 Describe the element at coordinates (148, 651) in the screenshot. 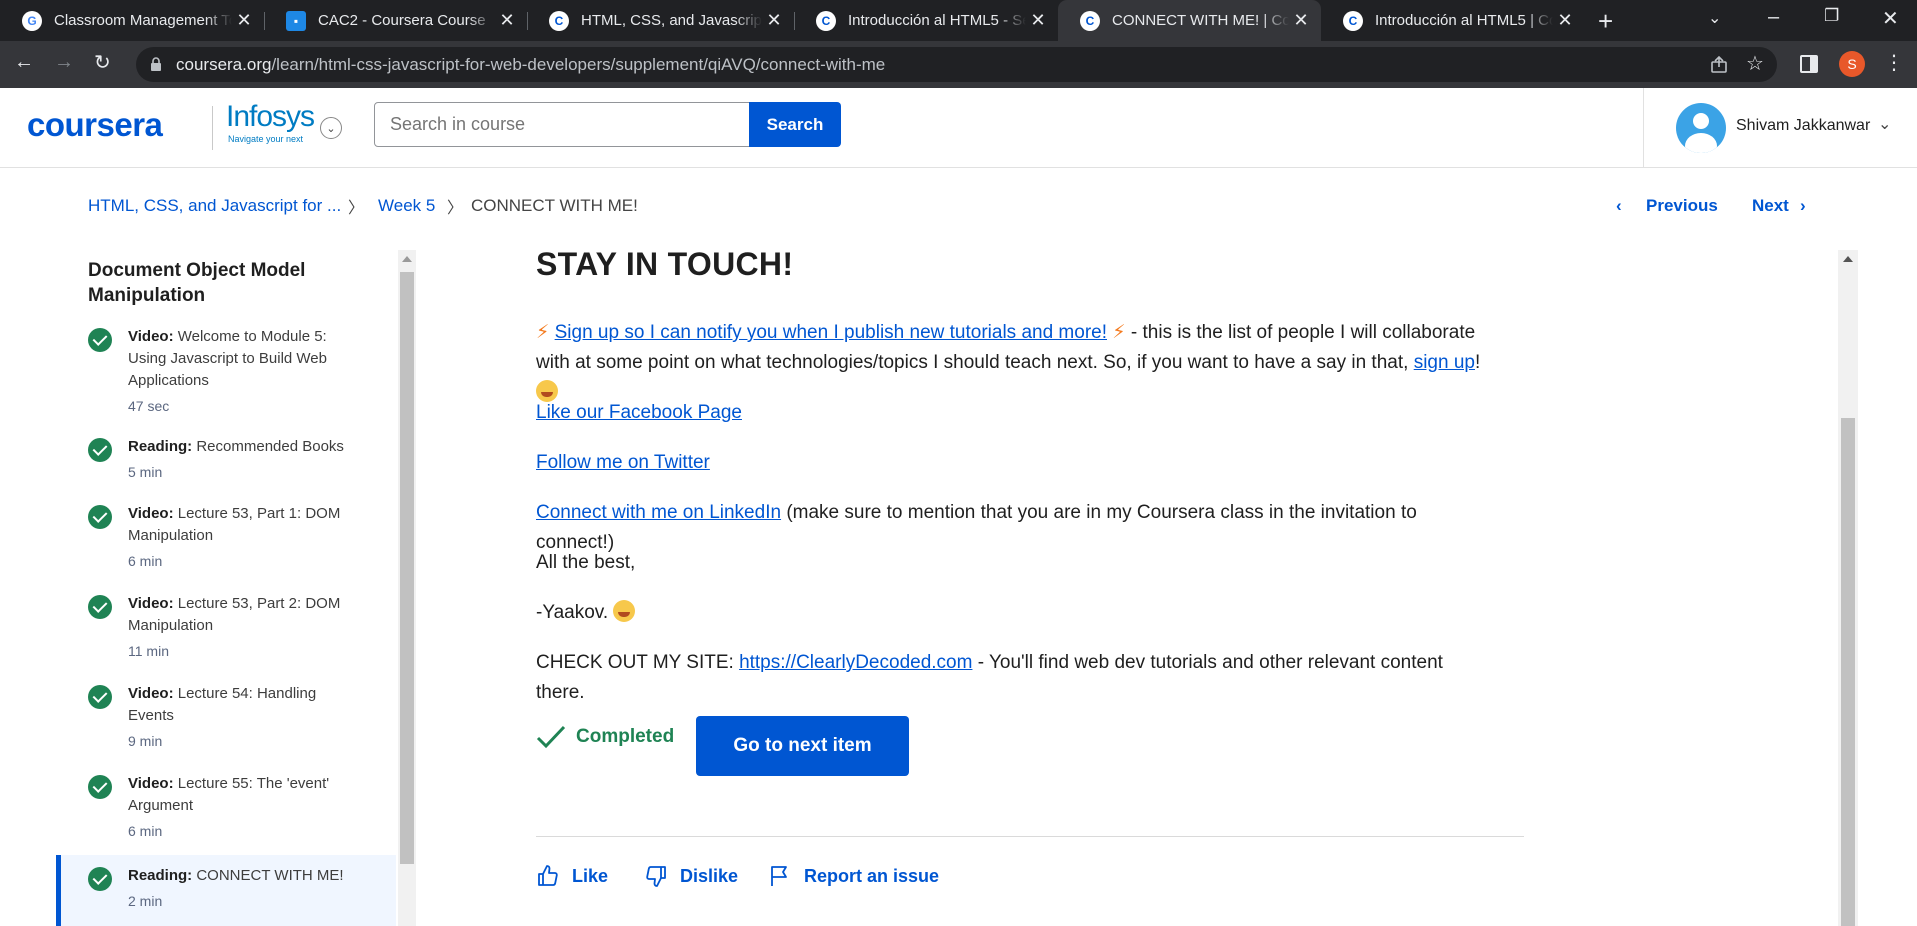

I see `item-duration: 11 min` at that location.